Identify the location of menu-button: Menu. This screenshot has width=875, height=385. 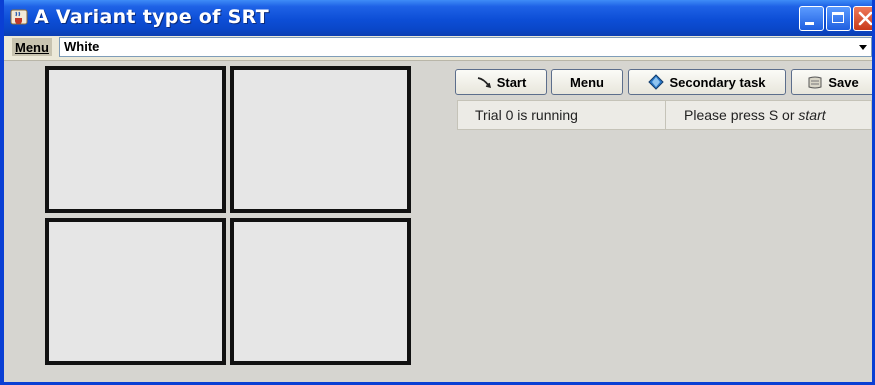
(587, 82).